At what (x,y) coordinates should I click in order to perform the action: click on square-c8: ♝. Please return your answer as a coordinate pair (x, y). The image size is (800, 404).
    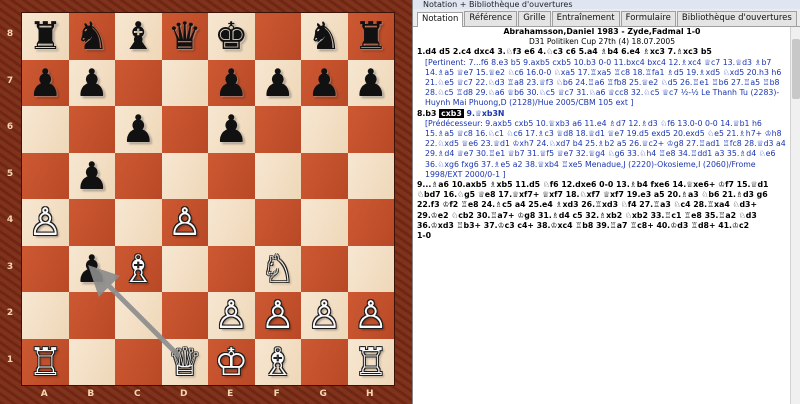
    Looking at the image, I should click on (138, 36).